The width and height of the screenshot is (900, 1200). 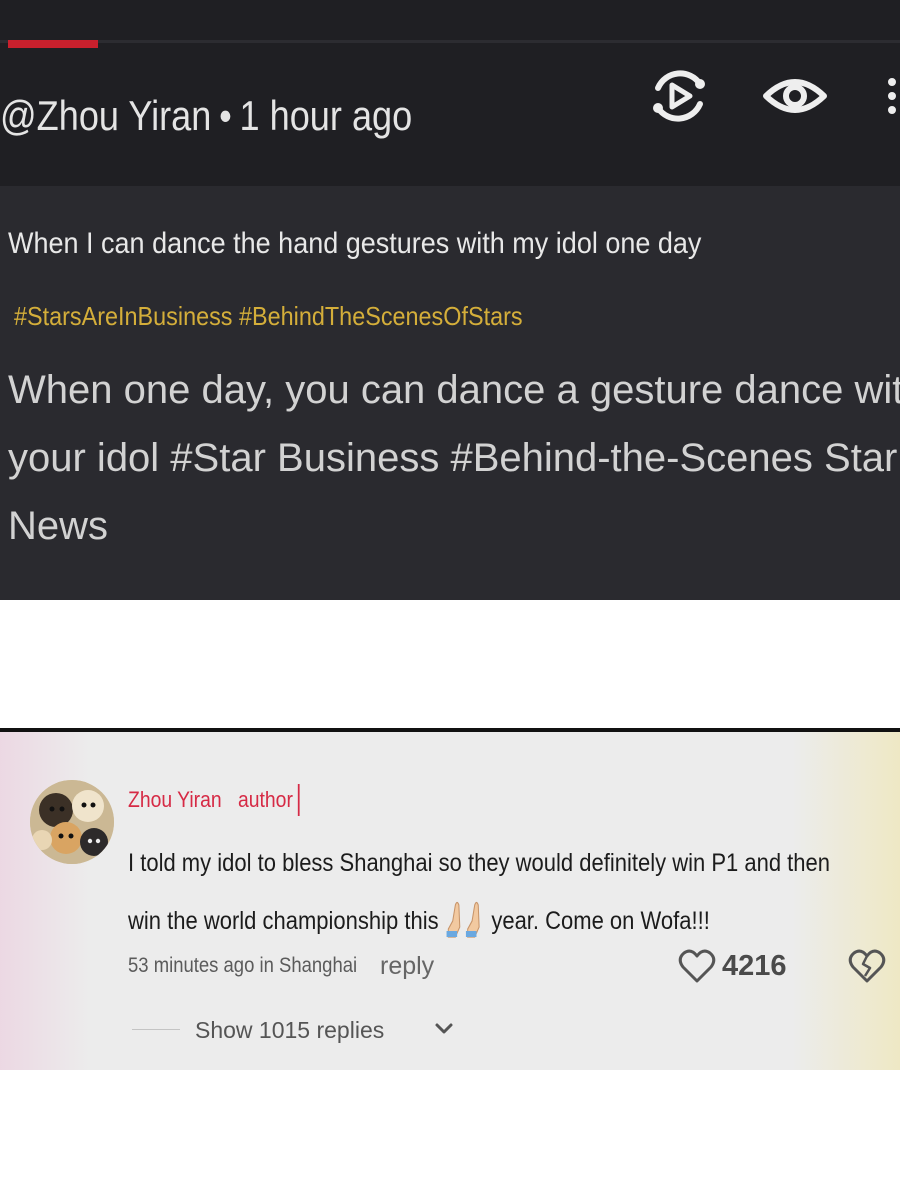 What do you see at coordinates (754, 966) in the screenshot?
I see `like-count: 4216` at bounding box center [754, 966].